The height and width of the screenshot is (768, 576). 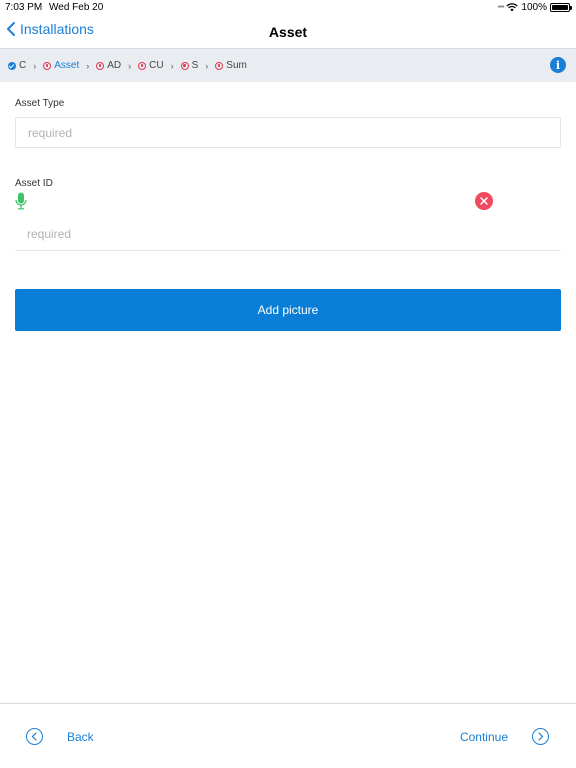 What do you see at coordinates (17, 65) in the screenshot?
I see `breadcrumb-item-c: C` at bounding box center [17, 65].